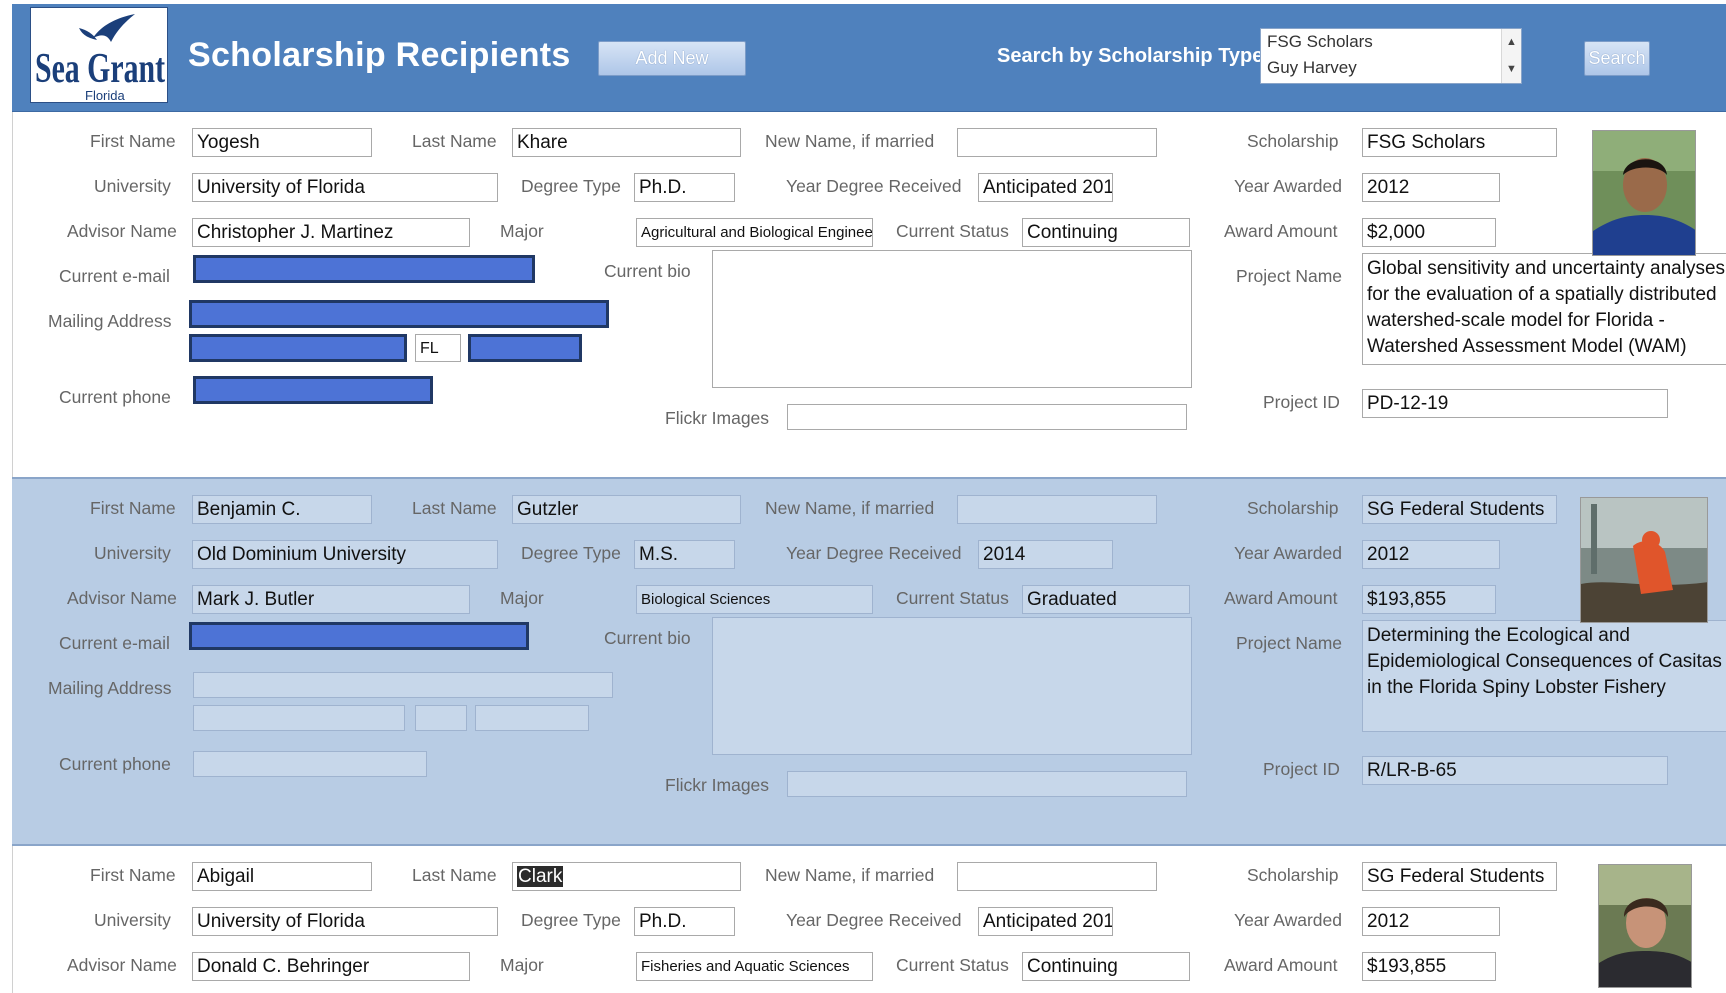  Describe the element at coordinates (379, 55) in the screenshot. I see `page-title: Scholarship Recipients` at that location.